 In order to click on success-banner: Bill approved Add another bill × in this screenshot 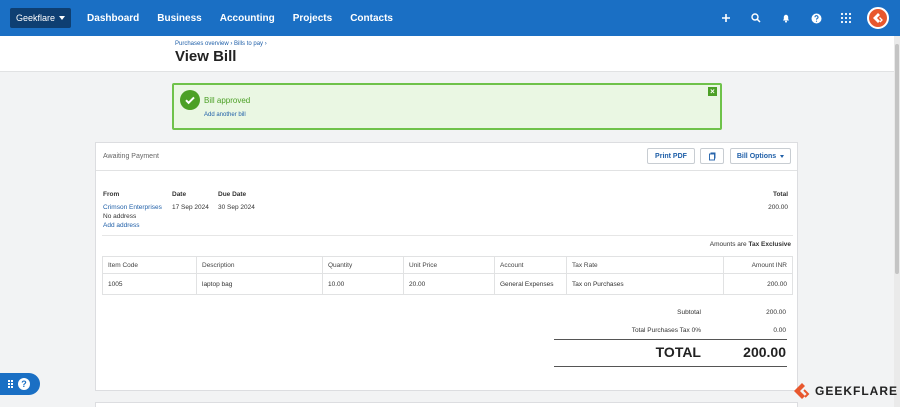, I will do `click(447, 106)`.